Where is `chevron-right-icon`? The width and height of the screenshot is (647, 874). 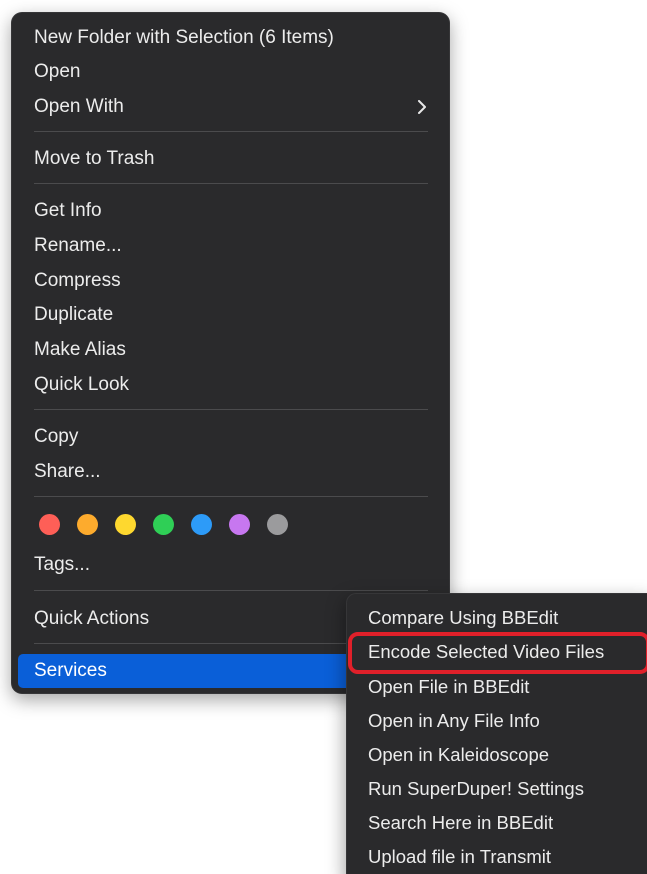 chevron-right-icon is located at coordinates (422, 107).